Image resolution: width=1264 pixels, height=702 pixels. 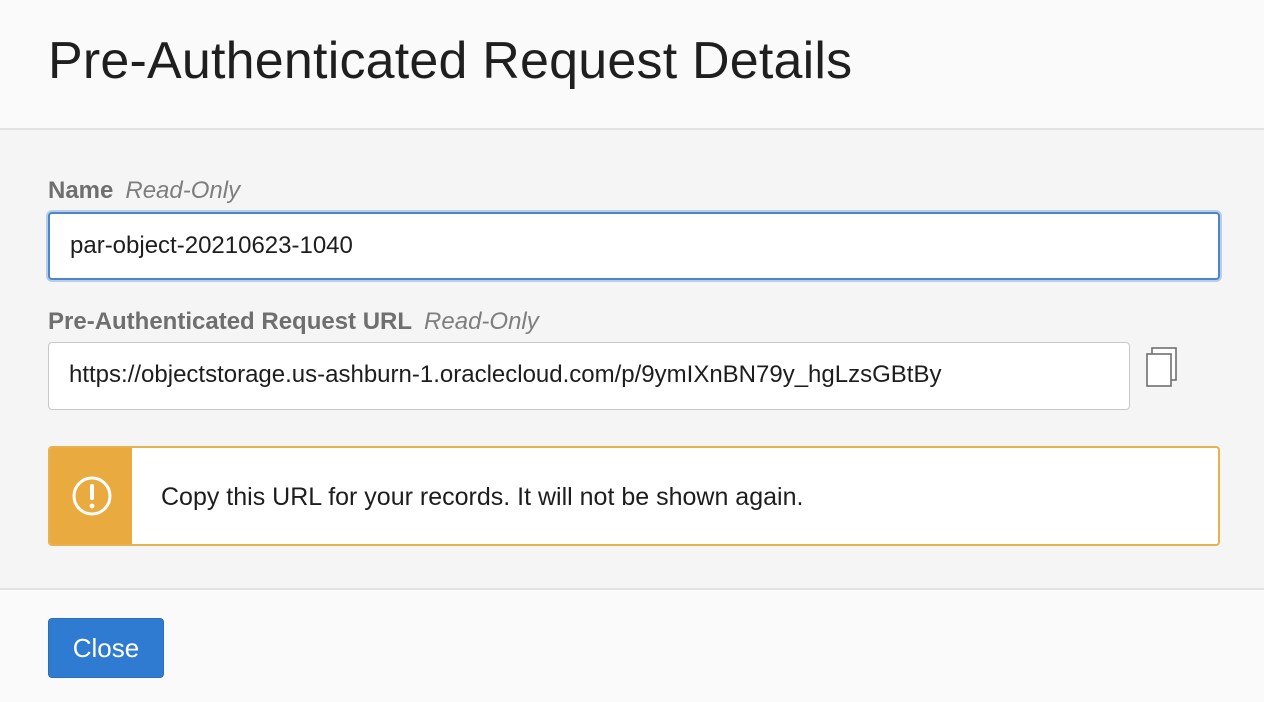 I want to click on name-input: par-object-20210623-1040, so click(x=634, y=246).